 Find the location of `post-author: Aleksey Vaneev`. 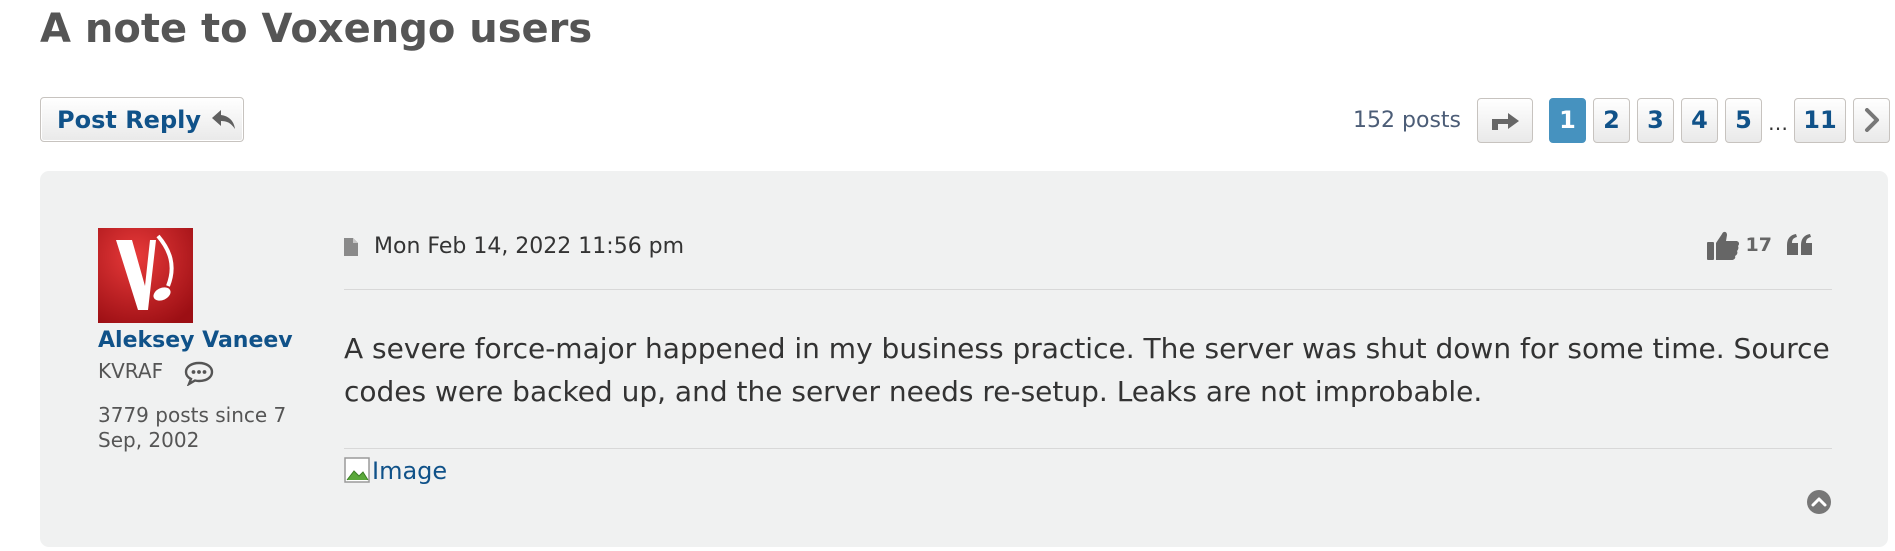

post-author: Aleksey Vaneev is located at coordinates (195, 340).